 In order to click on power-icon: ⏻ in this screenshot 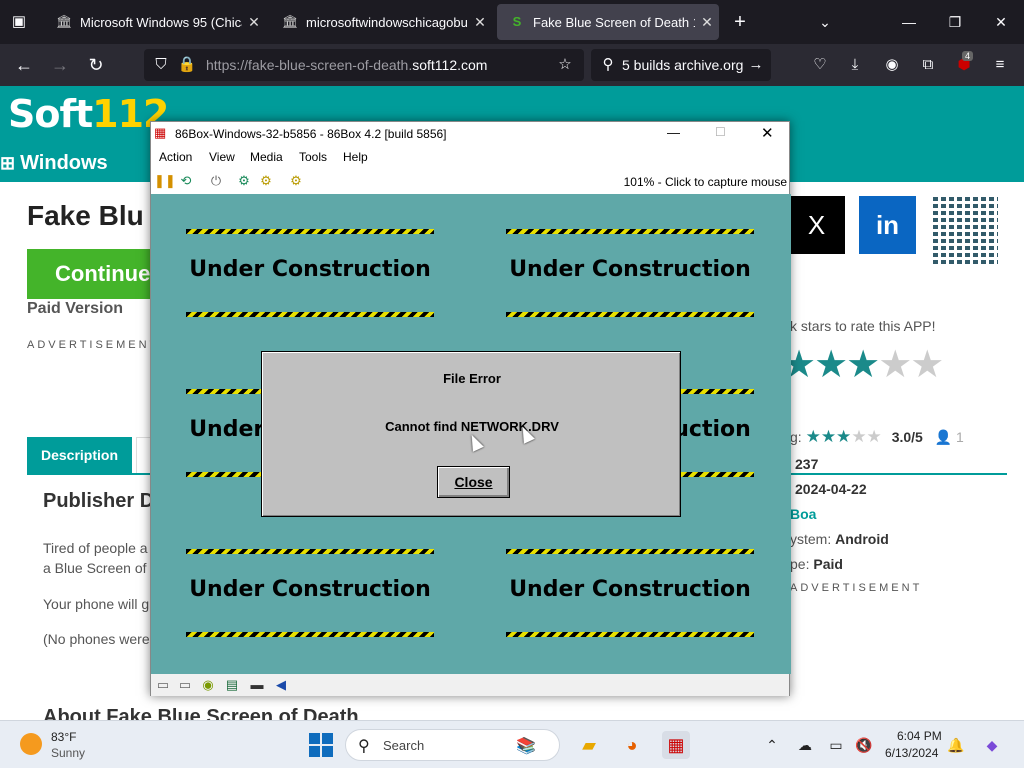, I will do `click(216, 181)`.